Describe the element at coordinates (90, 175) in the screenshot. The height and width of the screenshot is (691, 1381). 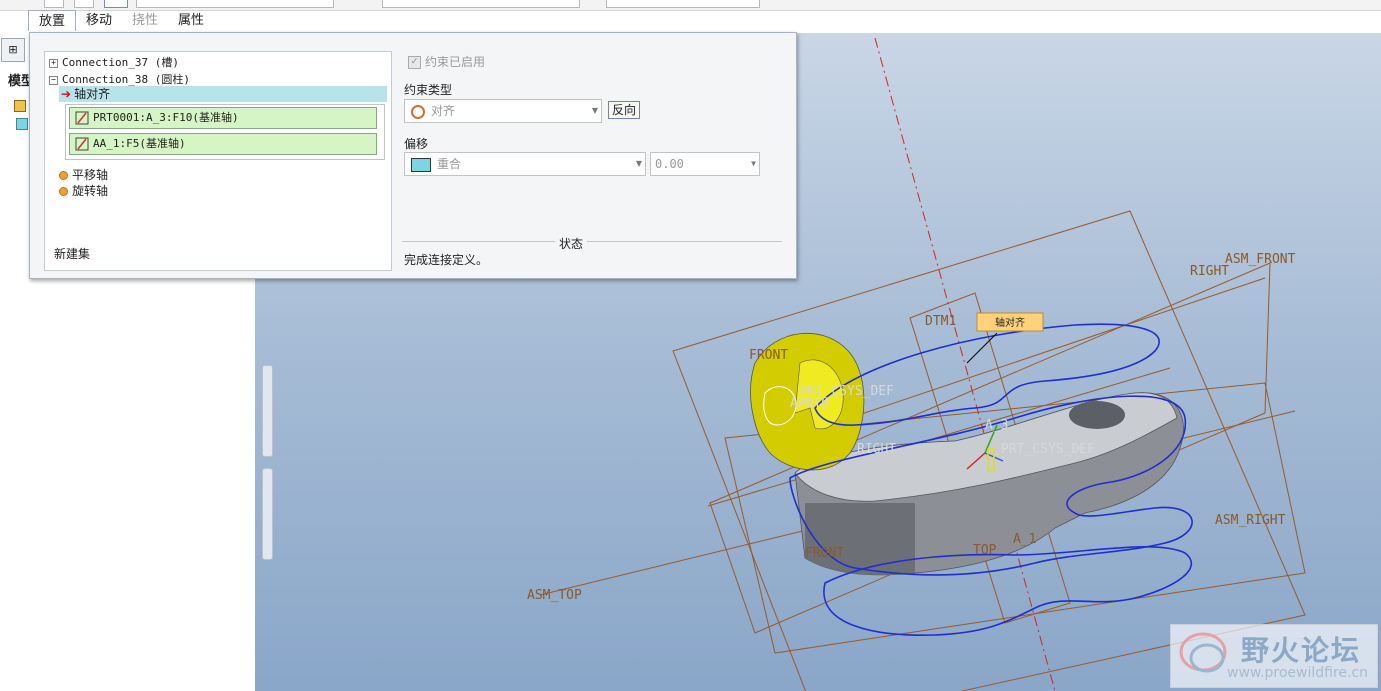
I see `translation-axis-label: 平移轴` at that location.